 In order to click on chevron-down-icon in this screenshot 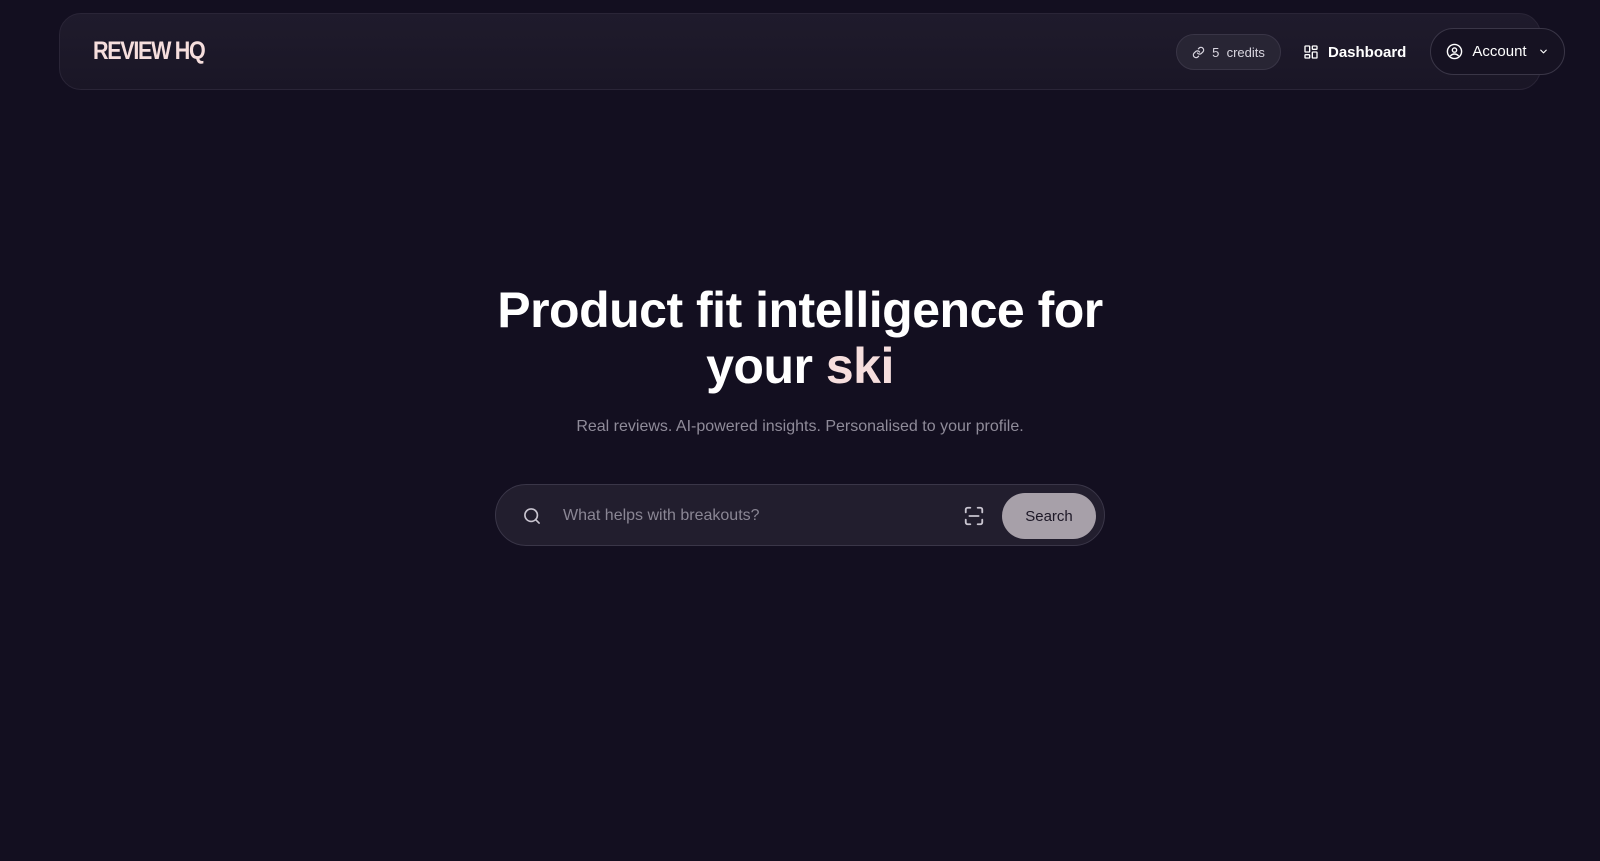, I will do `click(1543, 51)`.